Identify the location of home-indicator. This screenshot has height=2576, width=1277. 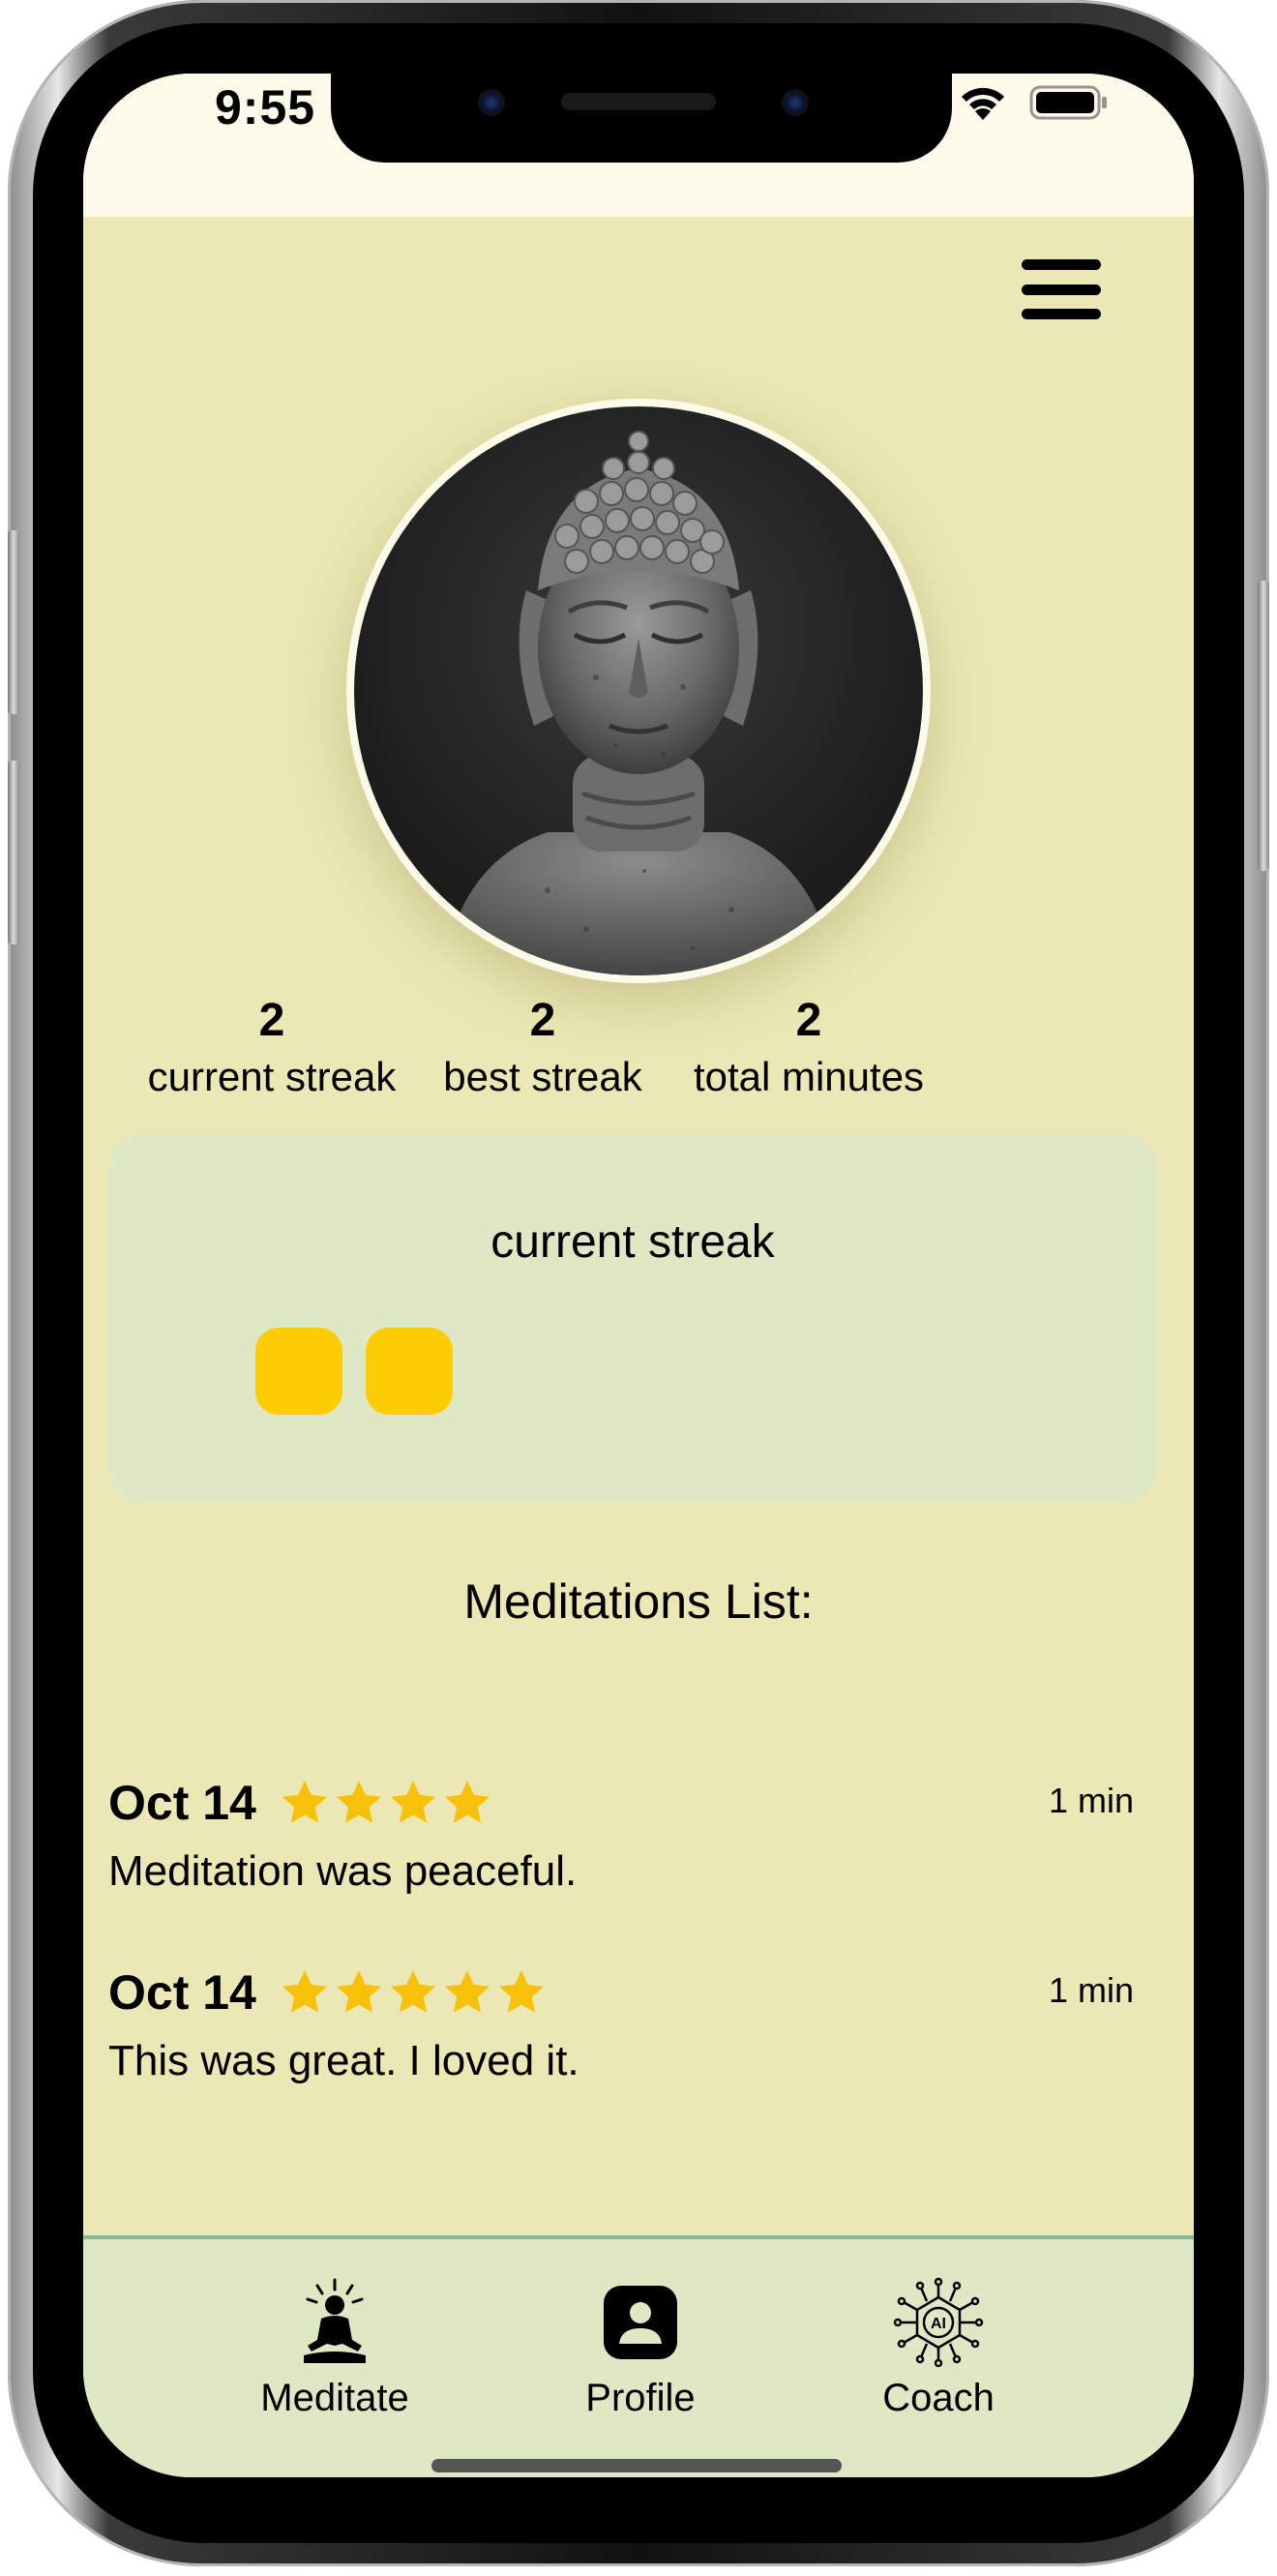
(636, 2465).